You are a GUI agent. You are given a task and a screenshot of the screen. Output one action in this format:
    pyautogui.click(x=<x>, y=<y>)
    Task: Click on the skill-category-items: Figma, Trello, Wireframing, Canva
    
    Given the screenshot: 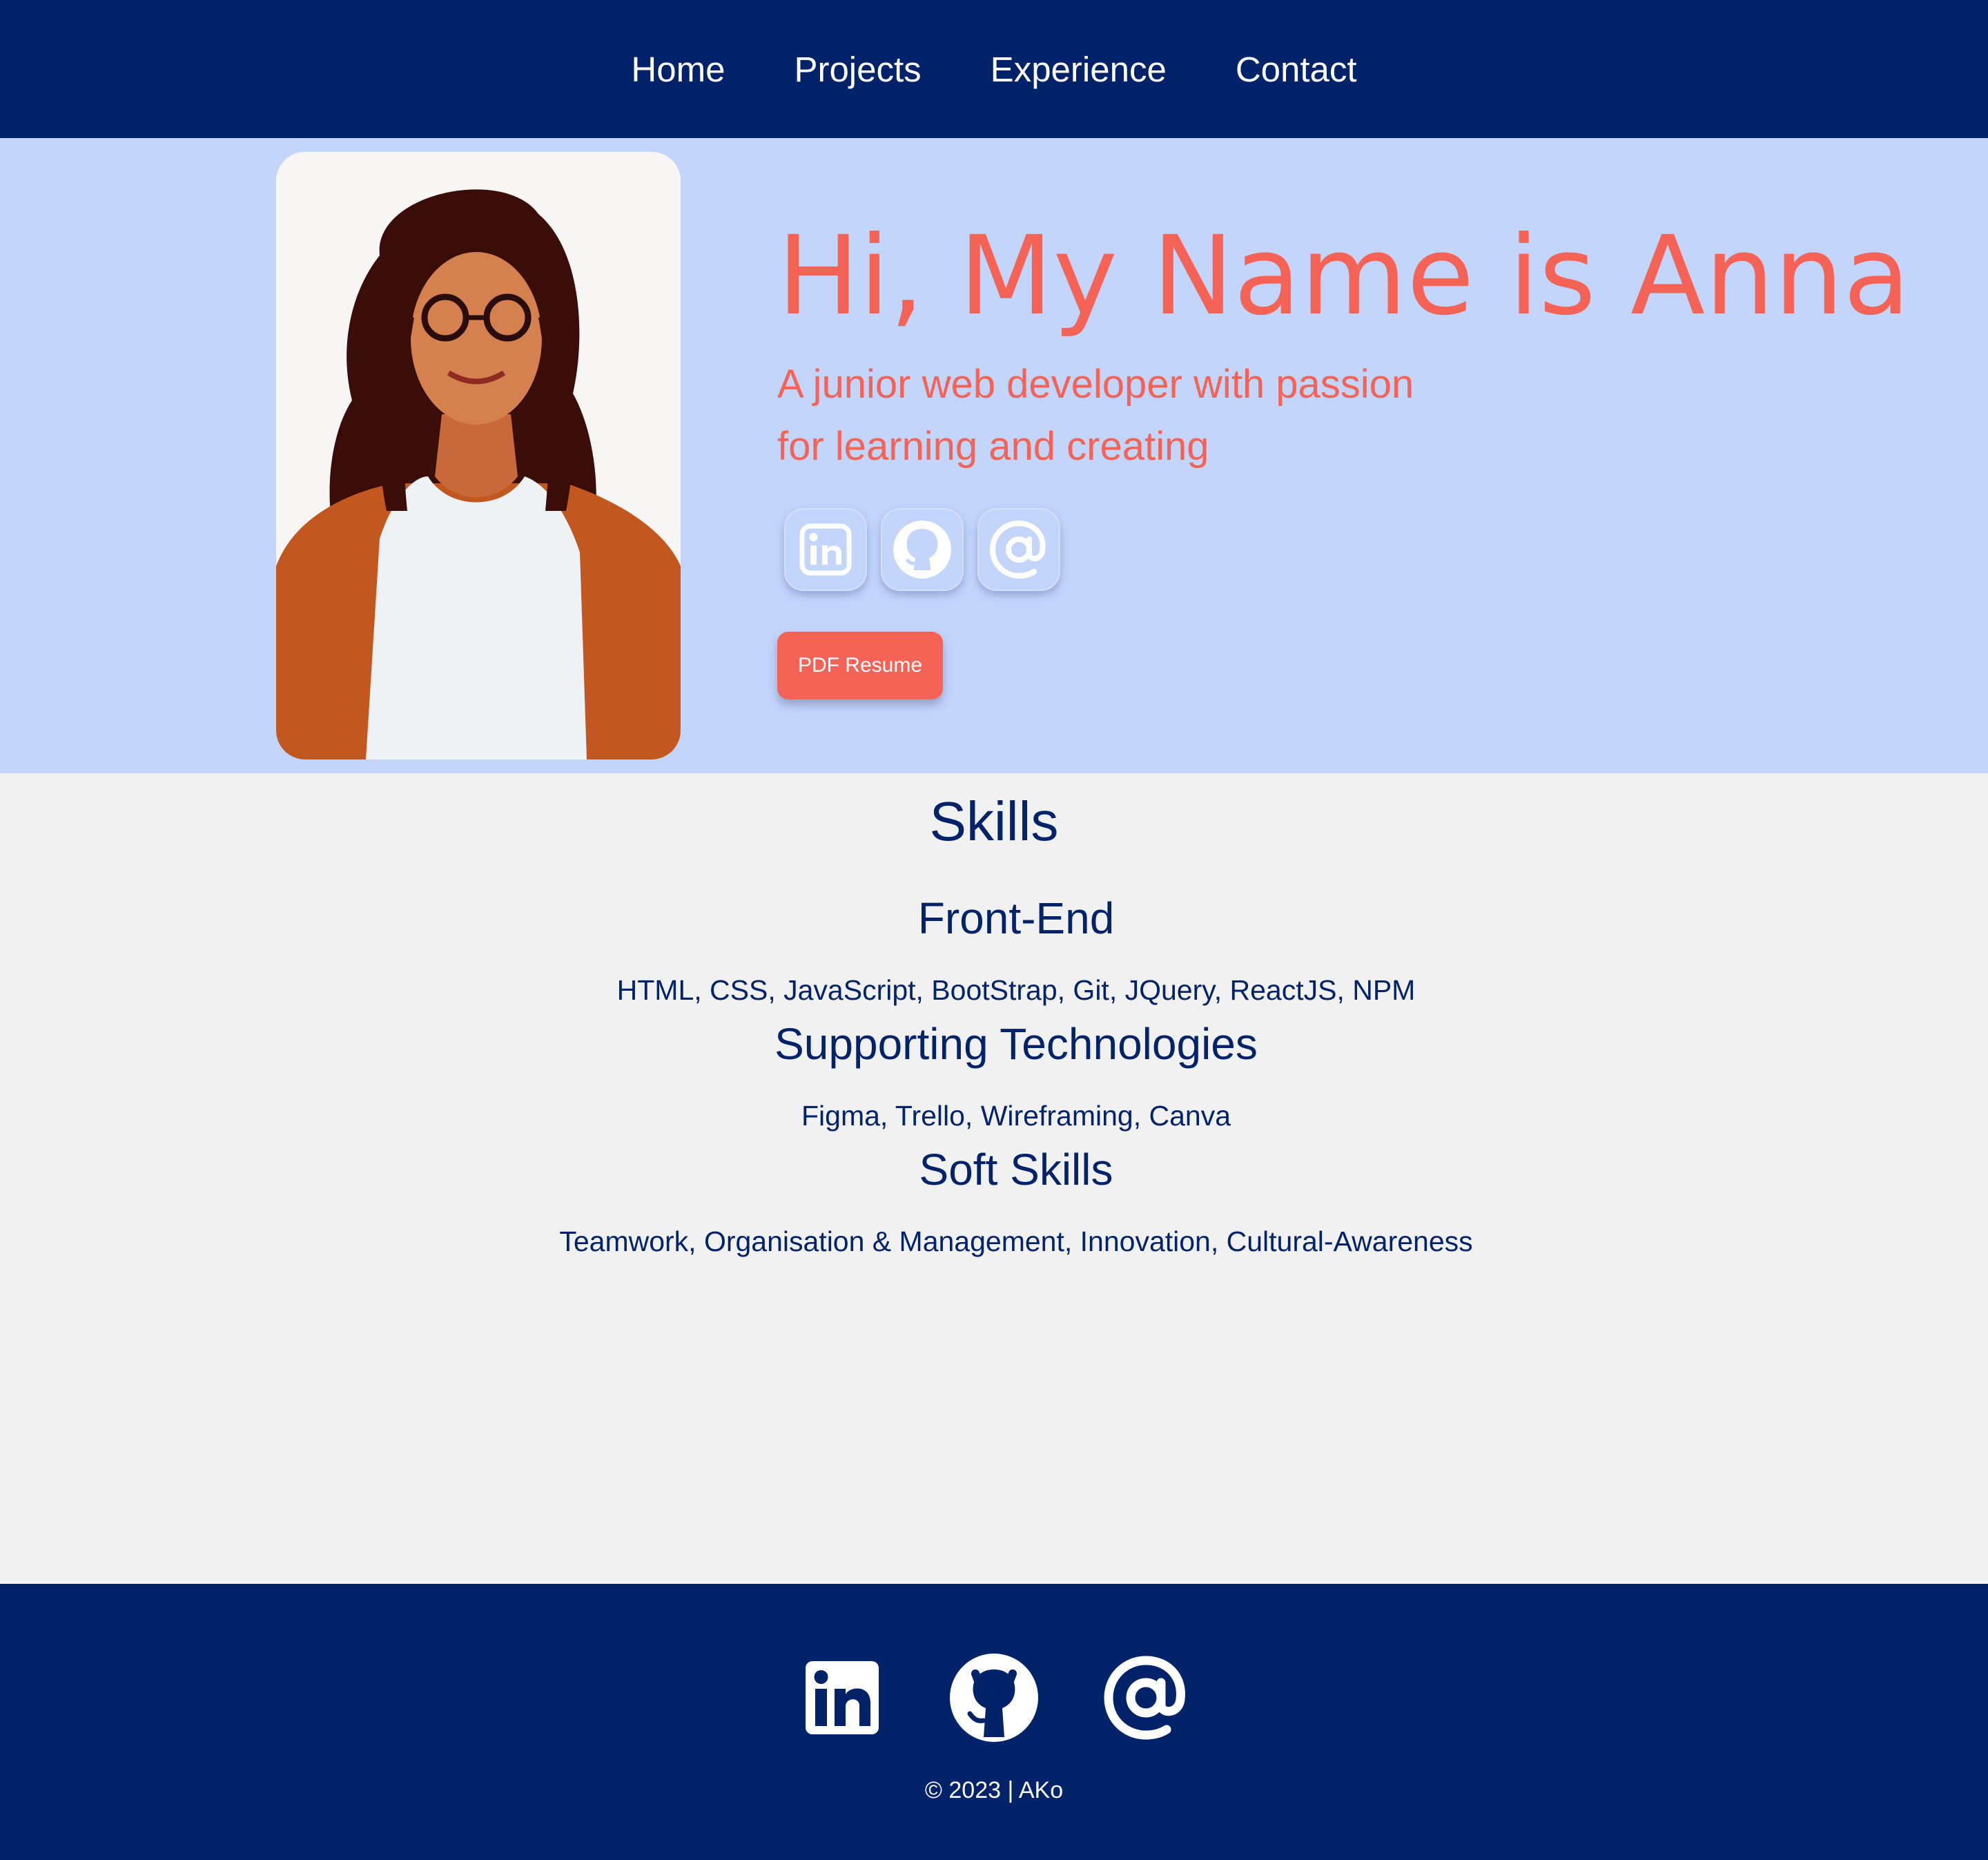 What is the action you would take?
    pyautogui.click(x=1016, y=1116)
    